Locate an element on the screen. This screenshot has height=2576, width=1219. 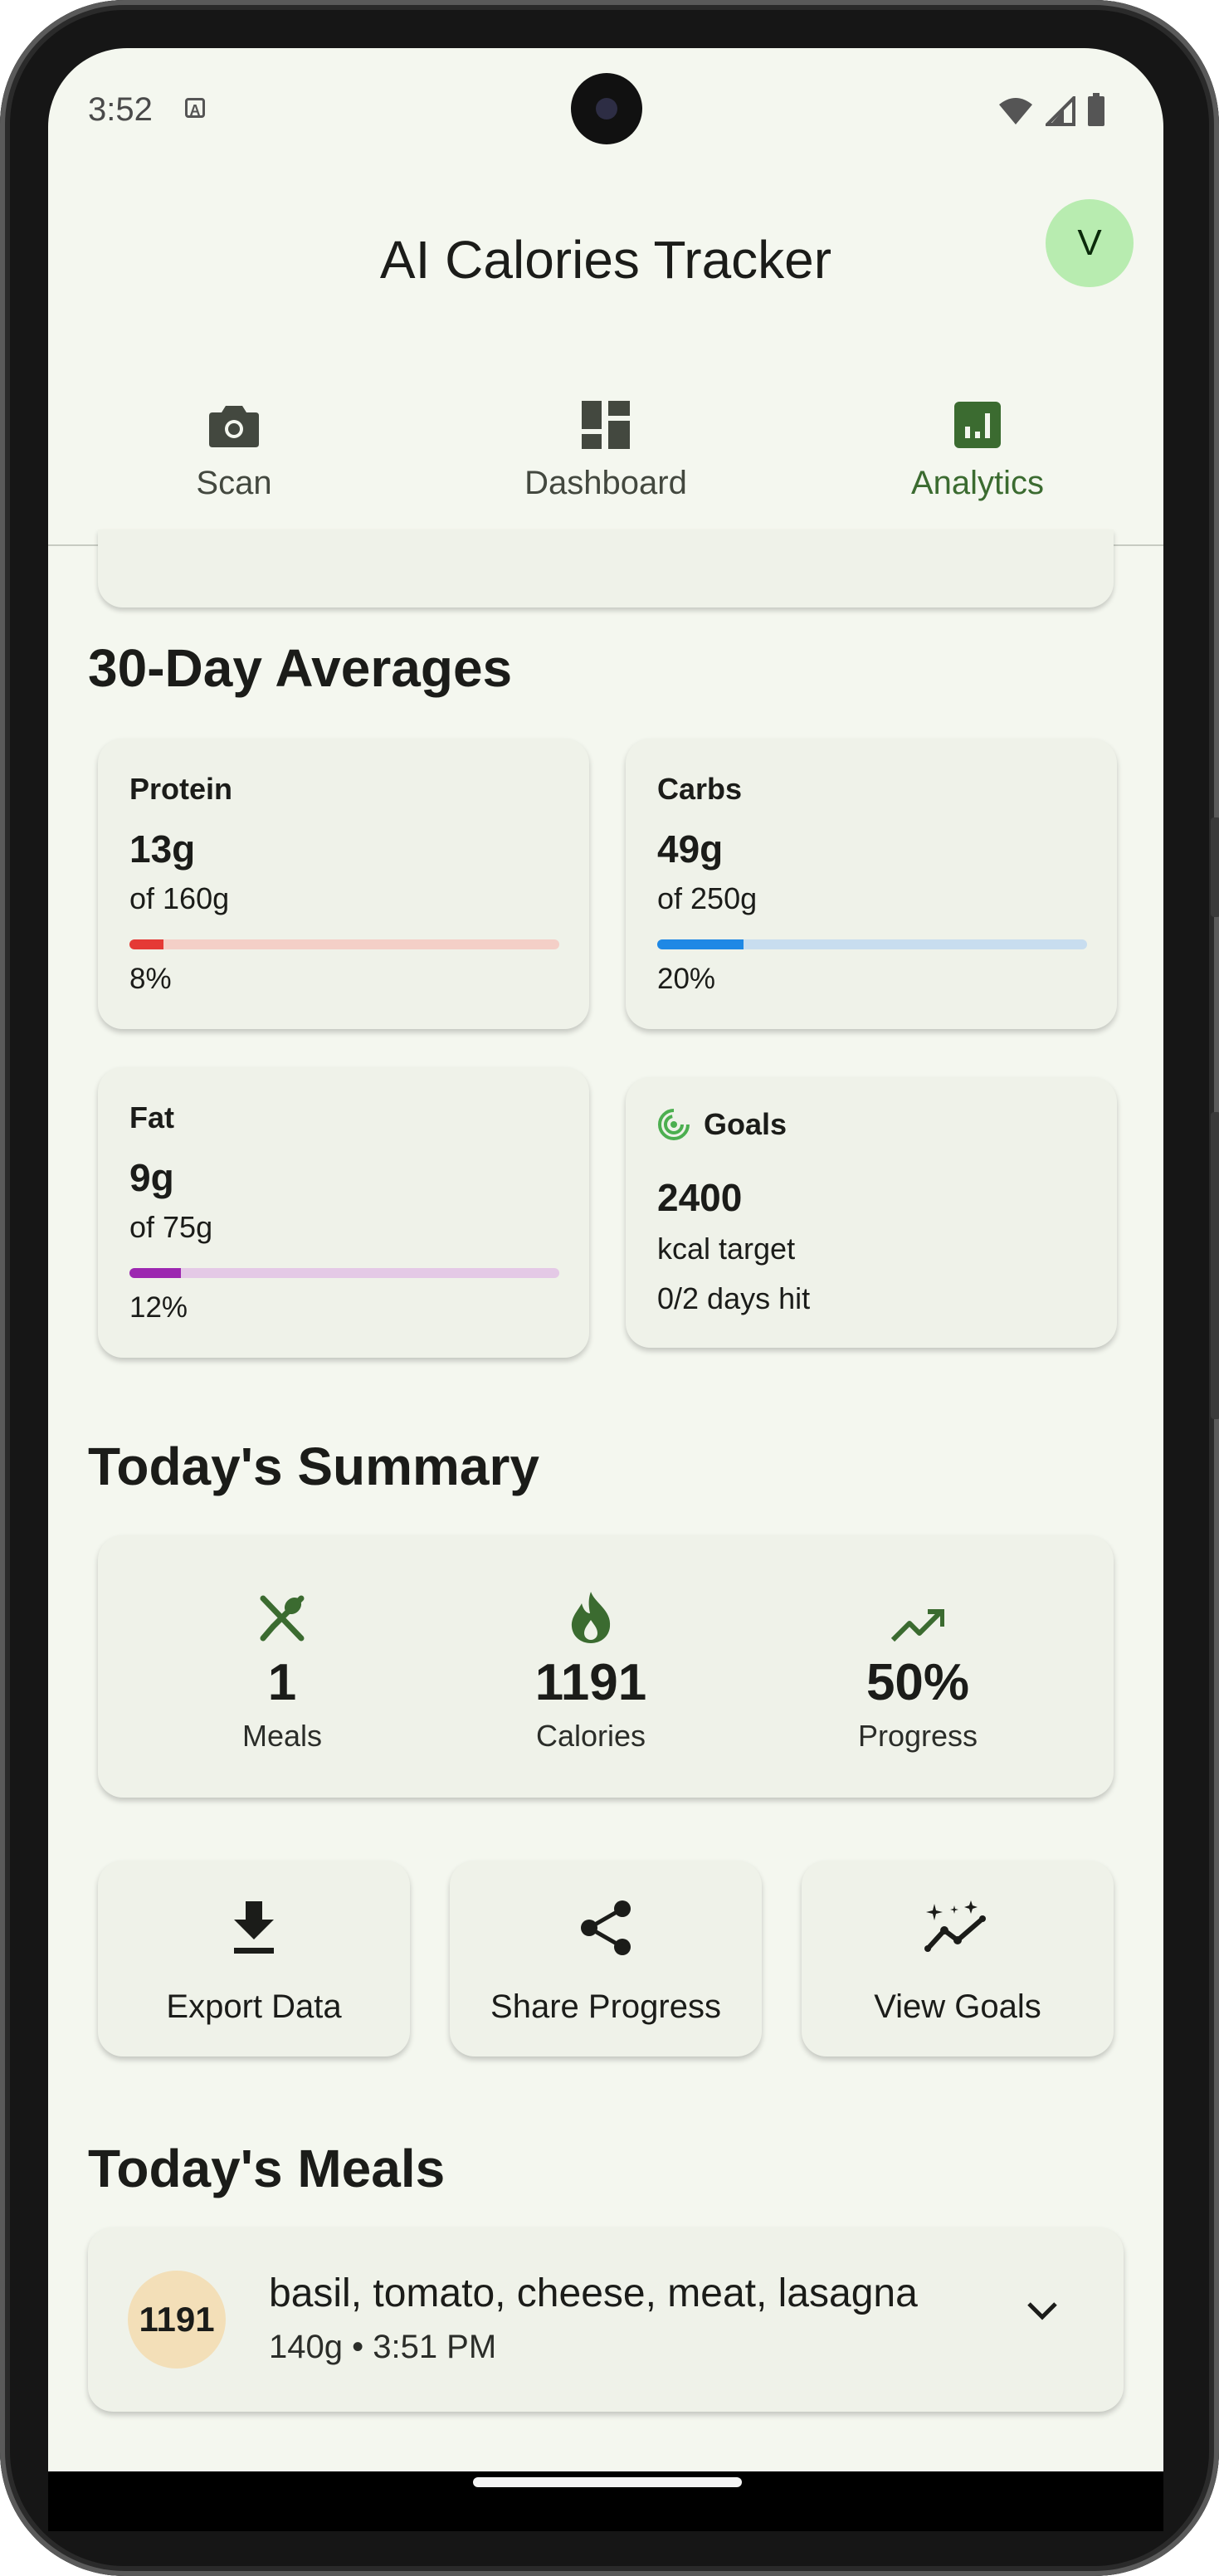
averages-title: 30-Day Averages is located at coordinates (301, 668).